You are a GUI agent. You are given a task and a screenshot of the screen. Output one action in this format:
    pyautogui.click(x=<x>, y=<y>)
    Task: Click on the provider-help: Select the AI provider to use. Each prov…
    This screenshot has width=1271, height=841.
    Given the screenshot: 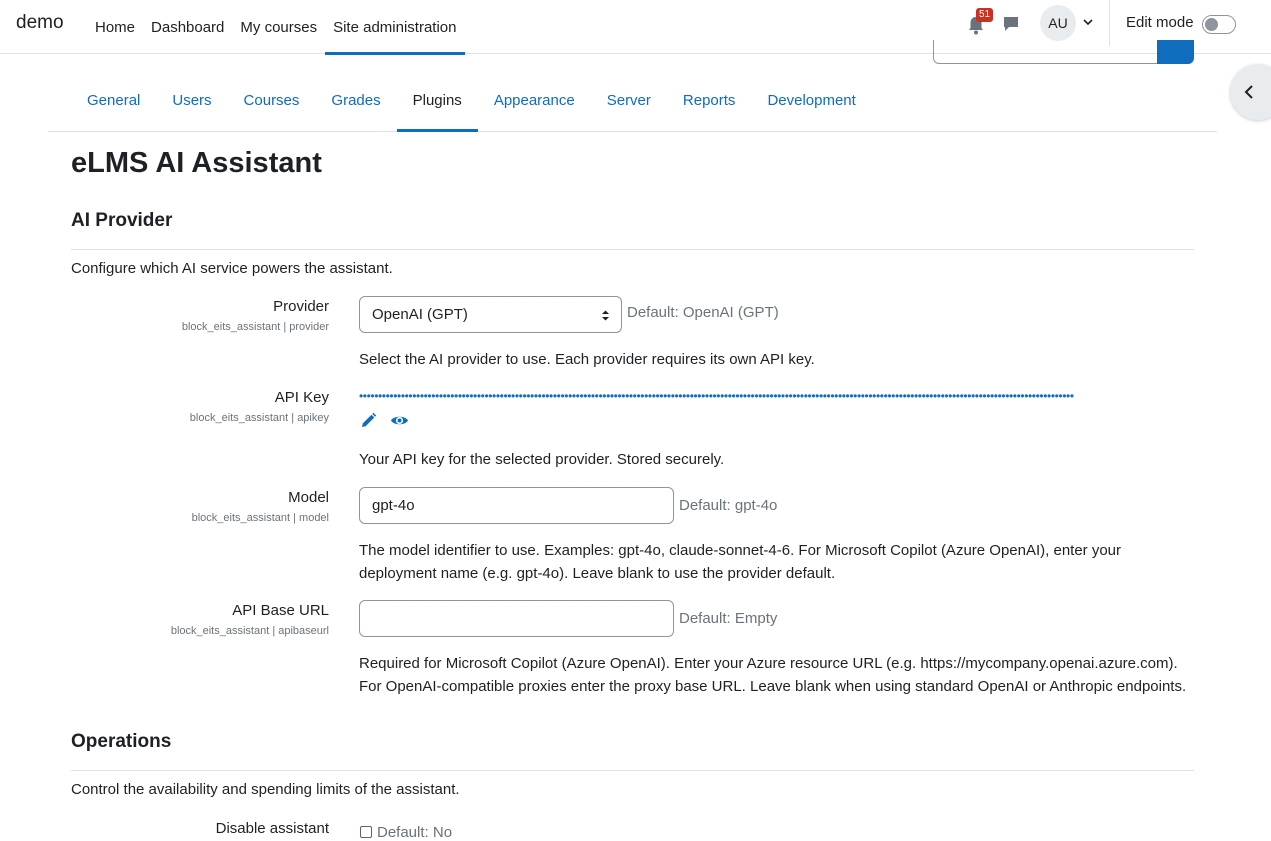 What is the action you would take?
    pyautogui.click(x=587, y=359)
    